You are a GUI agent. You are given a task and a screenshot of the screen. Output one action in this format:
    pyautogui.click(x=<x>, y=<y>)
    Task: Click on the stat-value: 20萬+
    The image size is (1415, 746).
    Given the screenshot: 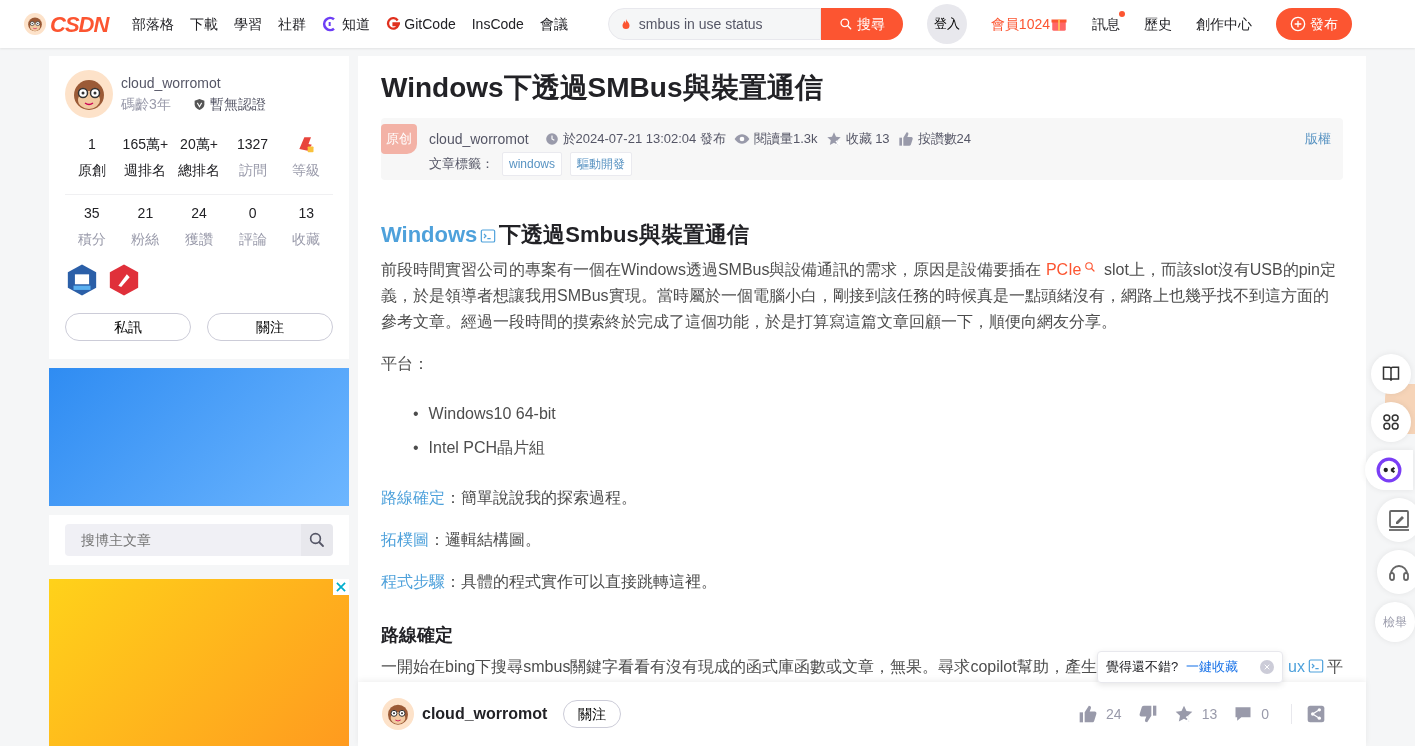 What is the action you would take?
    pyautogui.click(x=199, y=144)
    